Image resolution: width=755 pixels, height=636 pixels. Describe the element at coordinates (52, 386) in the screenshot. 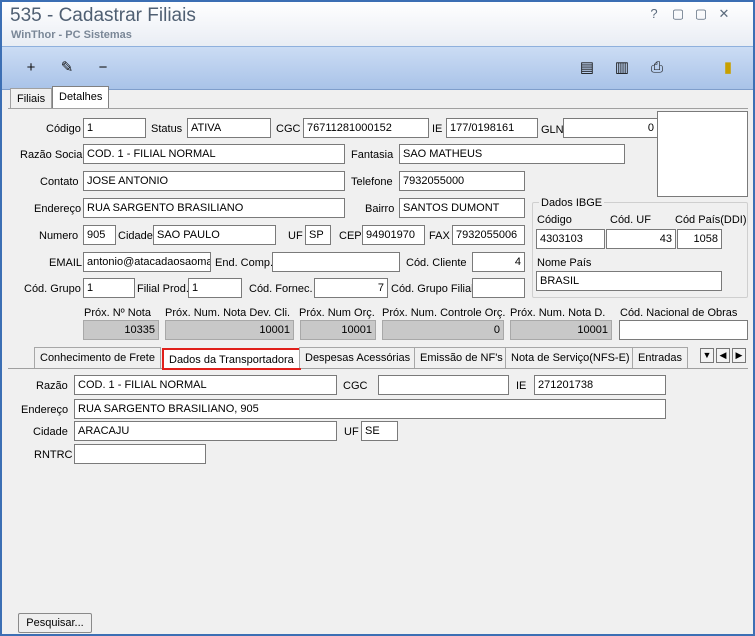

I see `transp-razao-label: Razão` at that location.